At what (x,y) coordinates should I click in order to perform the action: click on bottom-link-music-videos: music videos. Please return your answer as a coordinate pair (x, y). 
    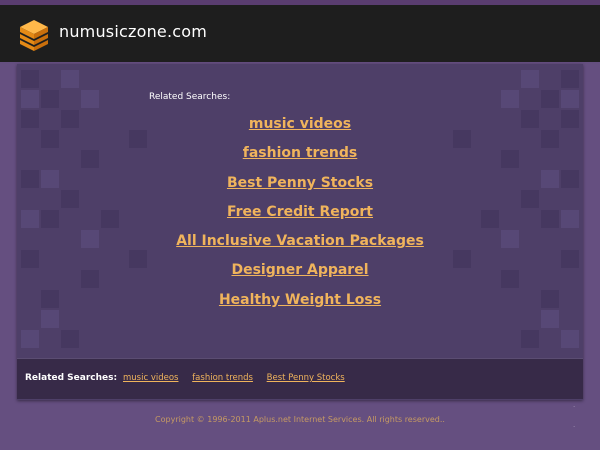
    Looking at the image, I should click on (150, 378).